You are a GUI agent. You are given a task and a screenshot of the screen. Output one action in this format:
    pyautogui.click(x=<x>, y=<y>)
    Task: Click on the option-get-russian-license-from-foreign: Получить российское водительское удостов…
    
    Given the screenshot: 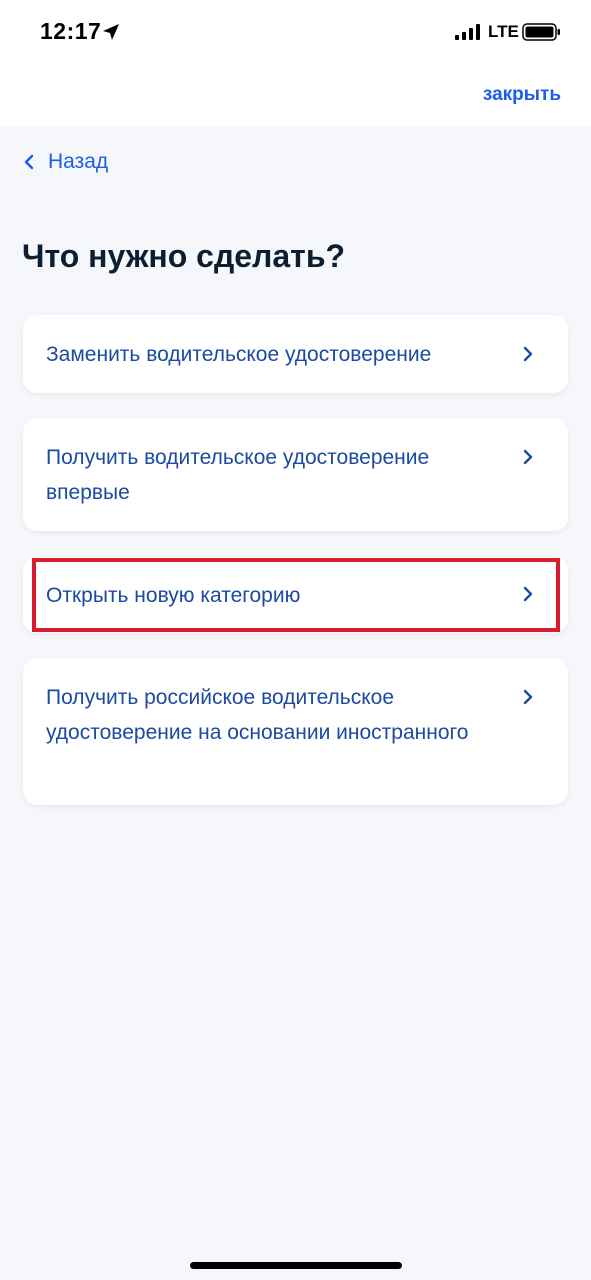 What is the action you would take?
    pyautogui.click(x=295, y=731)
    